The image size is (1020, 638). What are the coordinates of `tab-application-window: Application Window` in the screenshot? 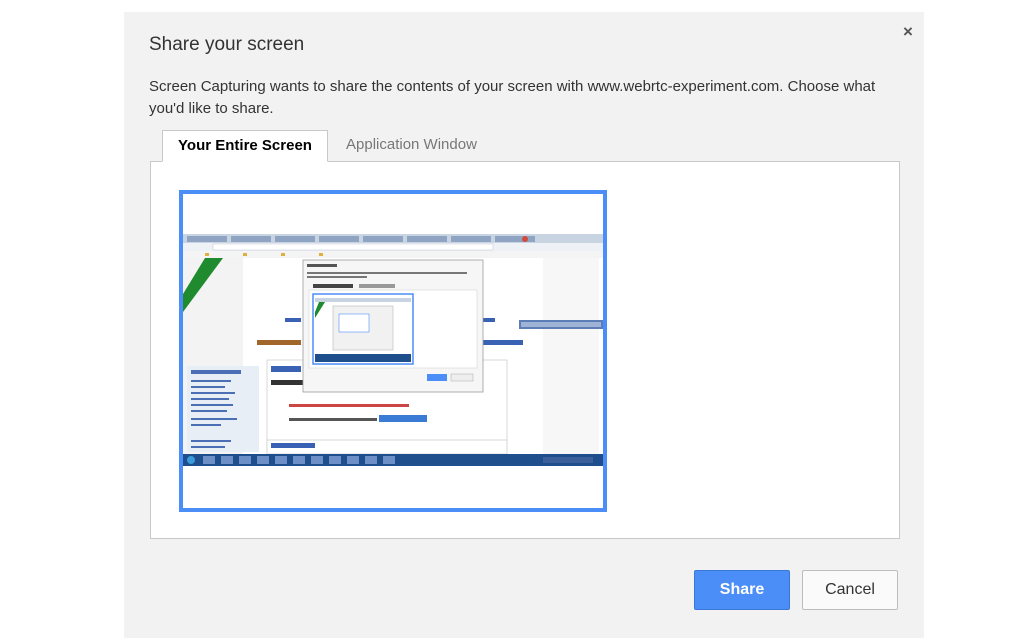 It's located at (431, 146).